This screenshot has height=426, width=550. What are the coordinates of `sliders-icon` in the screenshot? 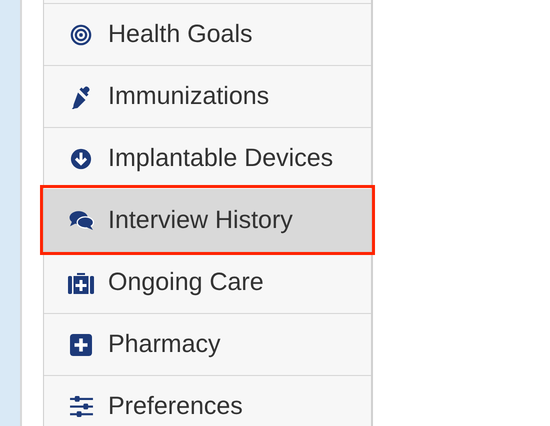 It's located at (81, 406).